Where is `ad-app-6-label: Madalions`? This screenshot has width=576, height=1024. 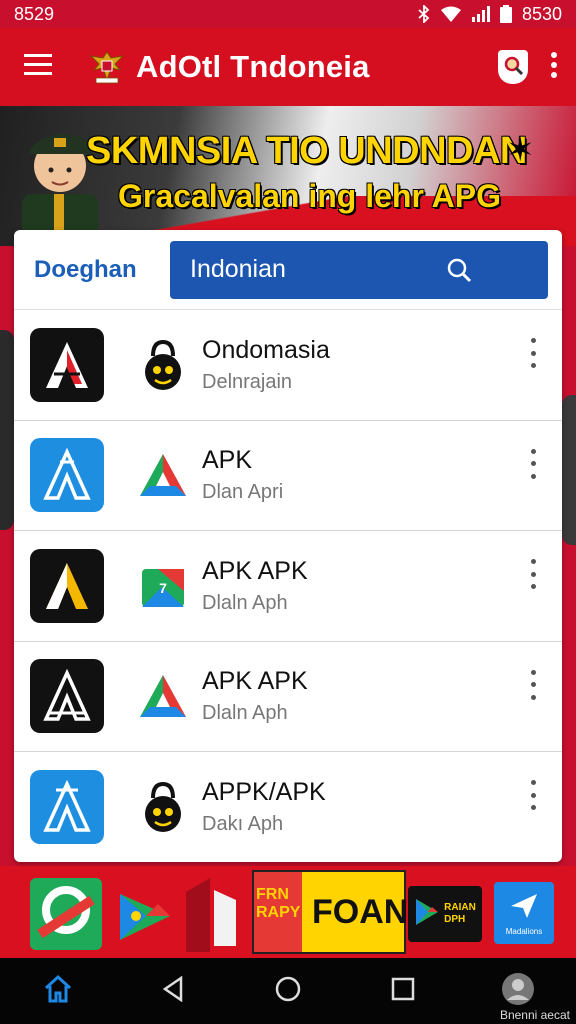
ad-app-6-label: Madalions is located at coordinates (524, 931).